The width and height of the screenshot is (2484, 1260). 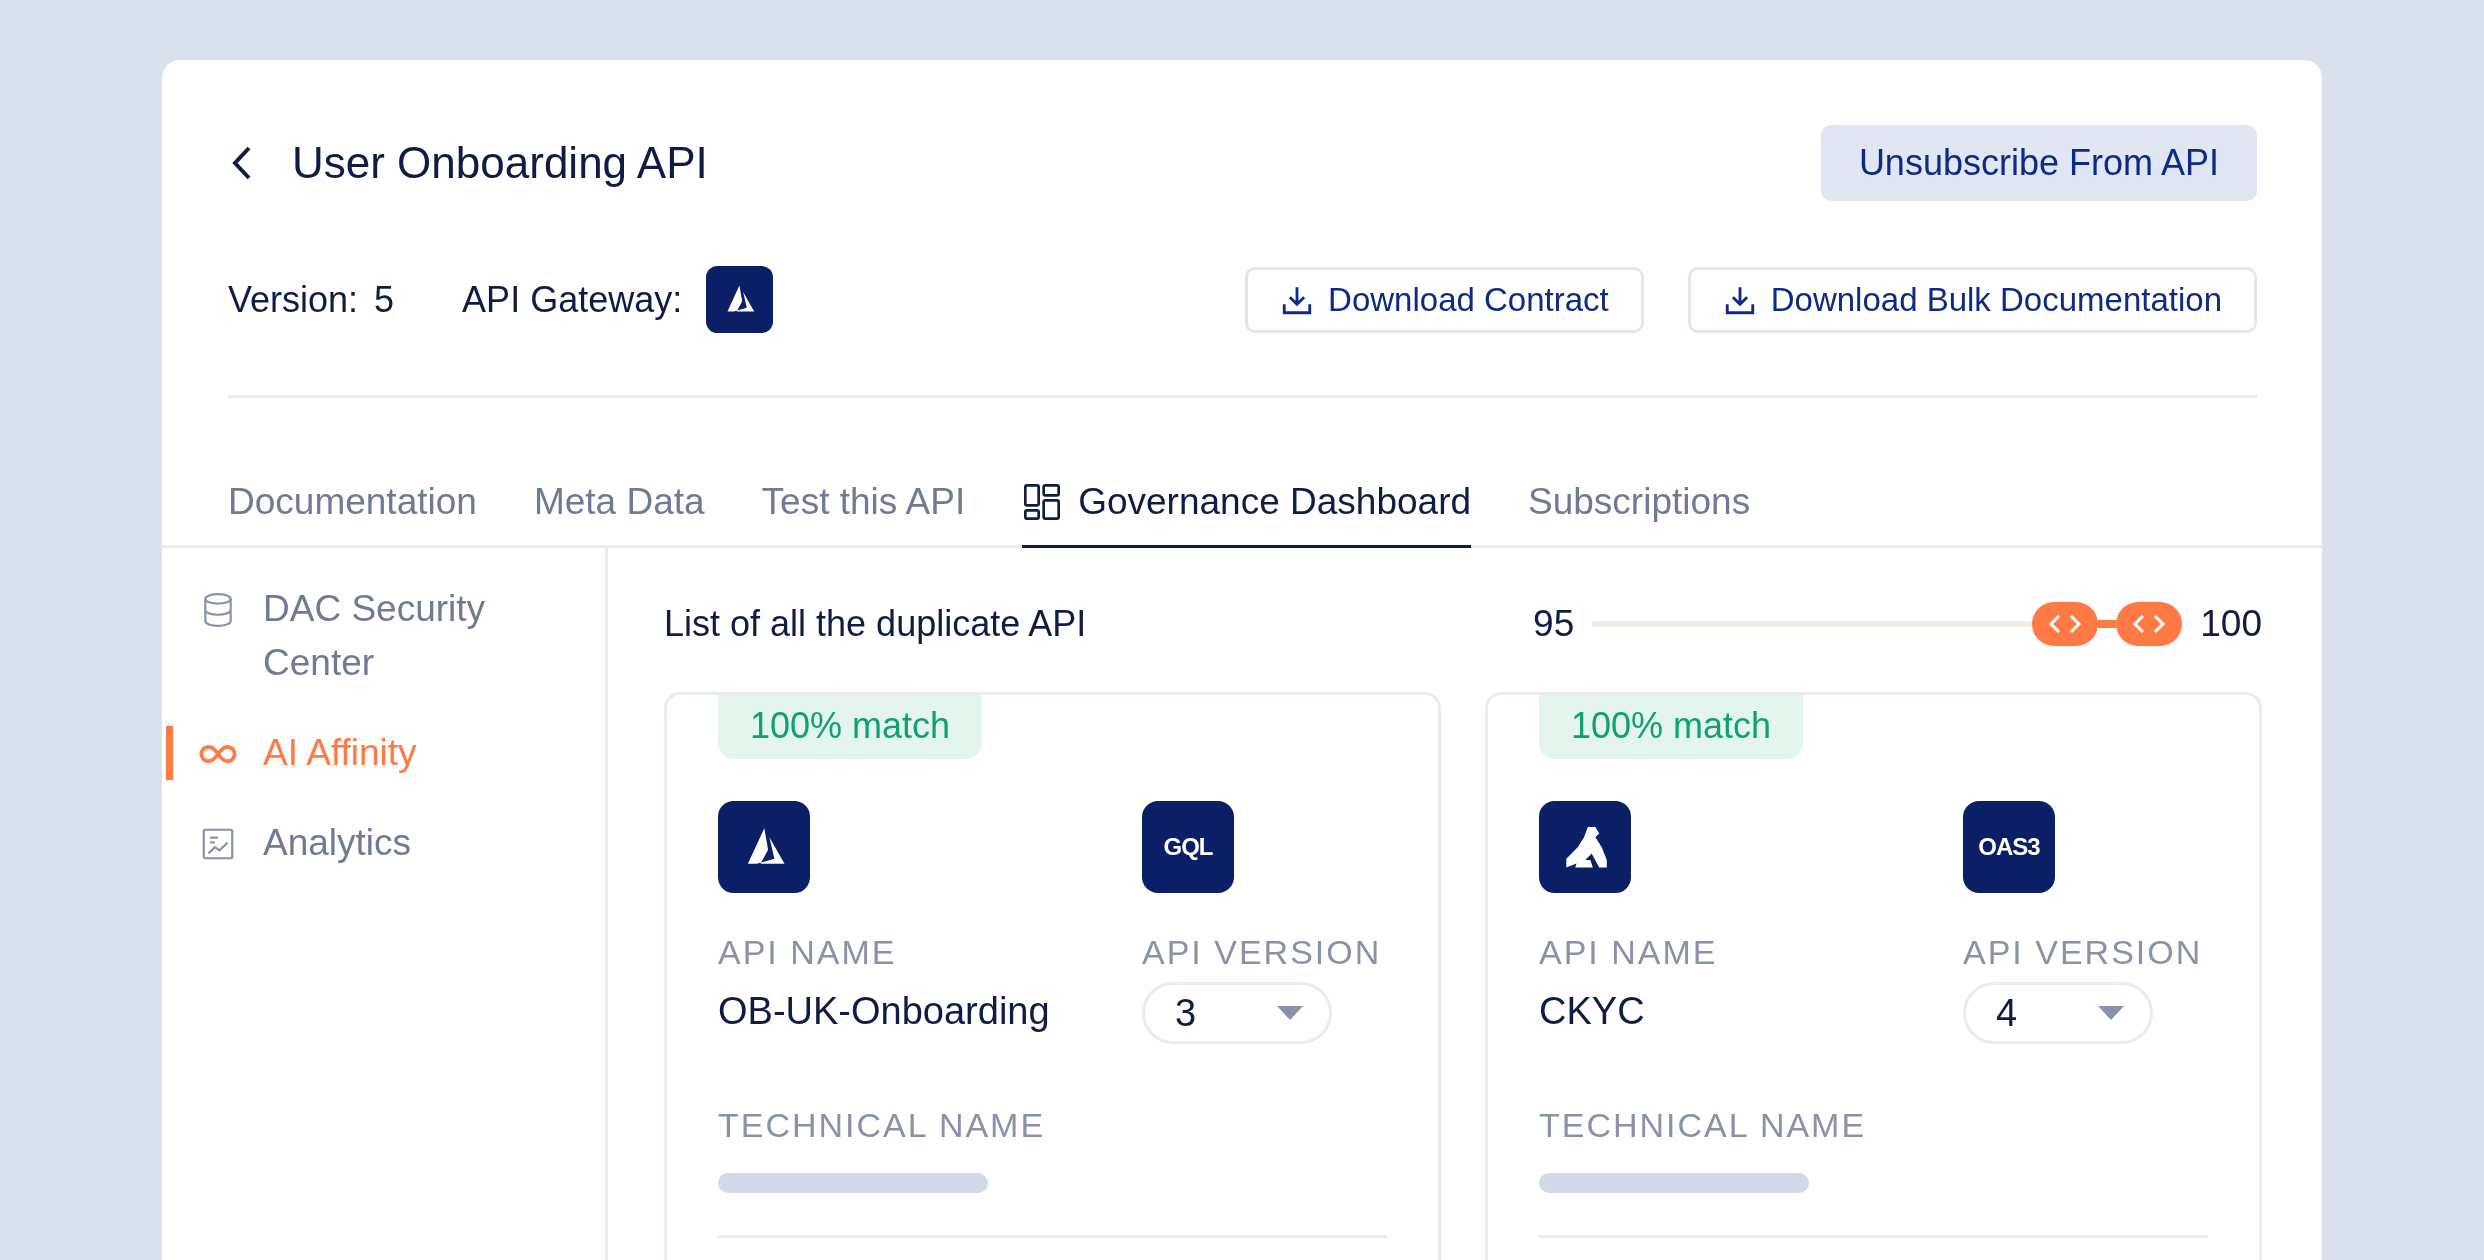 What do you see at coordinates (1247, 503) in the screenshot?
I see `tab: Governance Dashboard` at bounding box center [1247, 503].